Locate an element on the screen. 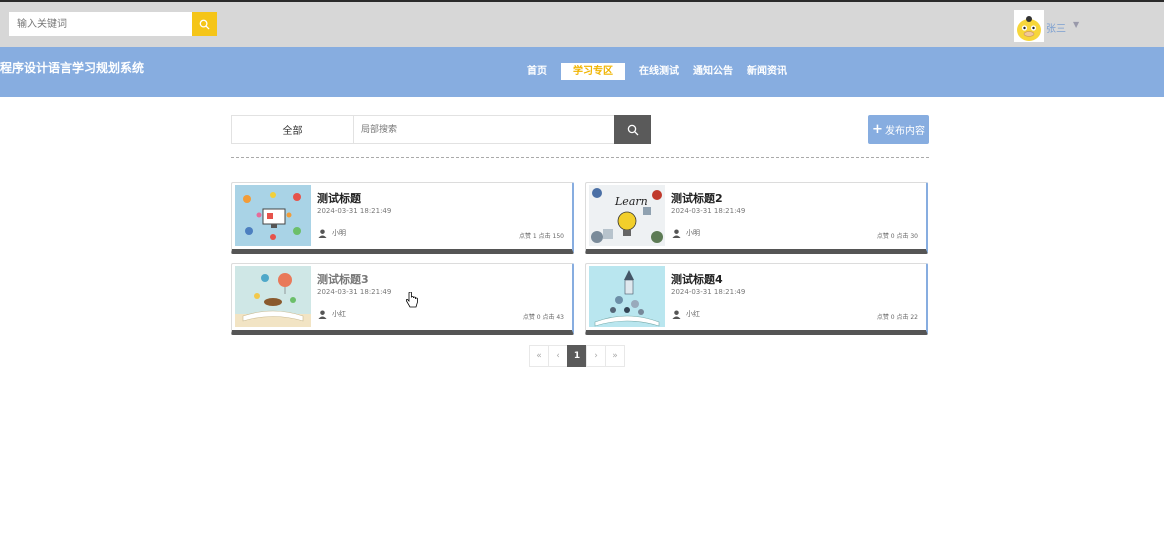 The width and height of the screenshot is (1164, 549). current-page-button: 1 is located at coordinates (577, 356).